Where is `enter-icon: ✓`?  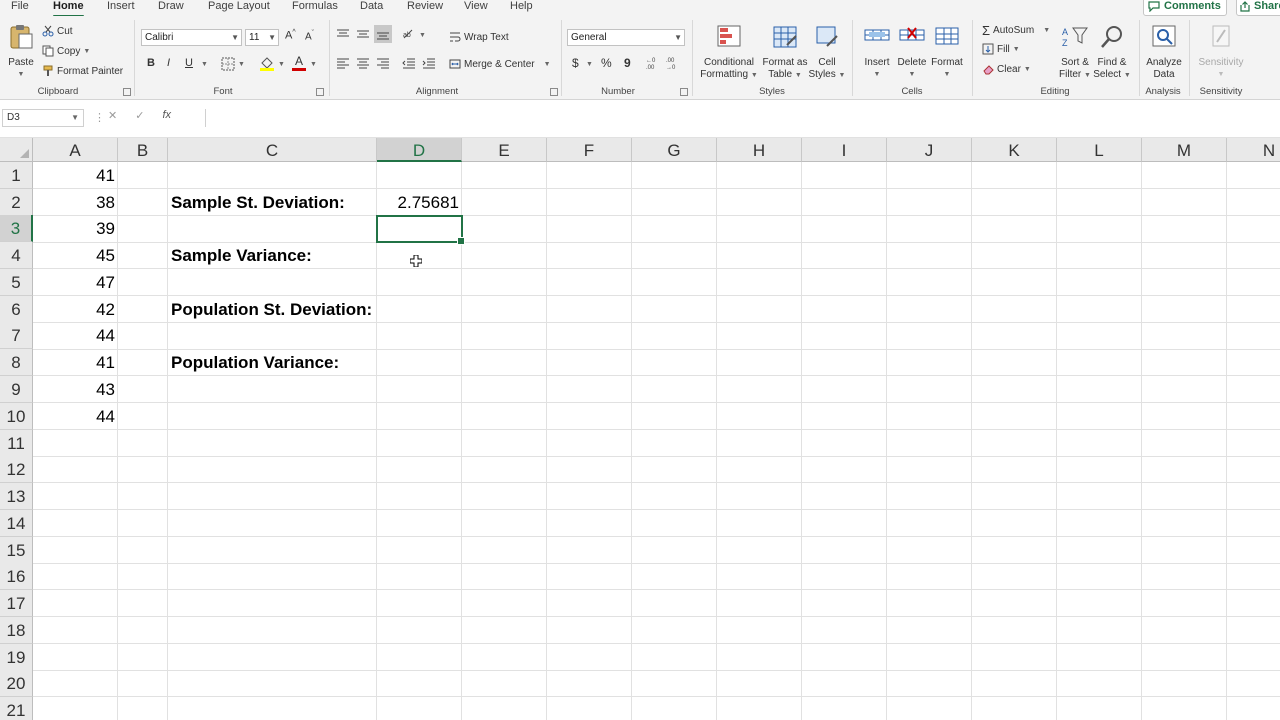
enter-icon: ✓ is located at coordinates (139, 115).